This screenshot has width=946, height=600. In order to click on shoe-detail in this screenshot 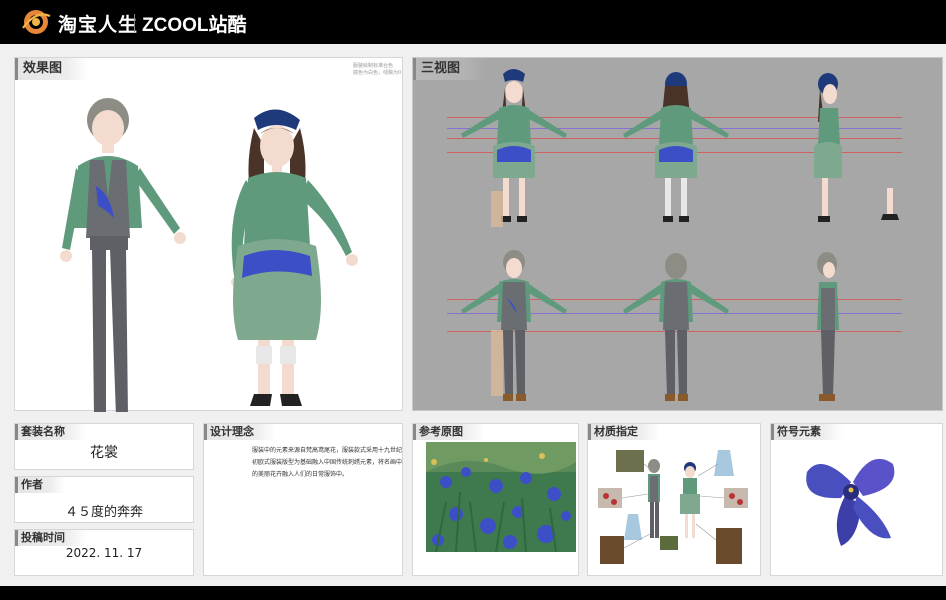, I will do `click(890, 204)`.